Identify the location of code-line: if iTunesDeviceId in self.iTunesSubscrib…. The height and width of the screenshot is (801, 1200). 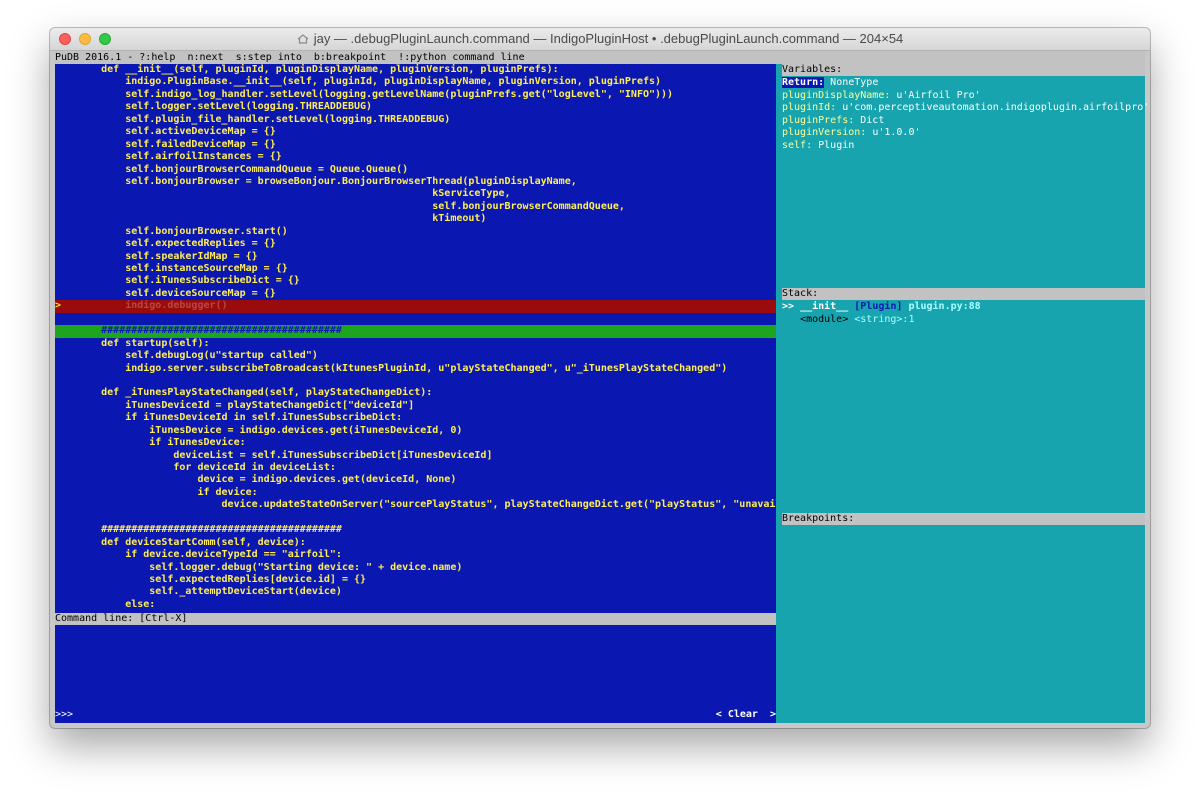
(415, 418).